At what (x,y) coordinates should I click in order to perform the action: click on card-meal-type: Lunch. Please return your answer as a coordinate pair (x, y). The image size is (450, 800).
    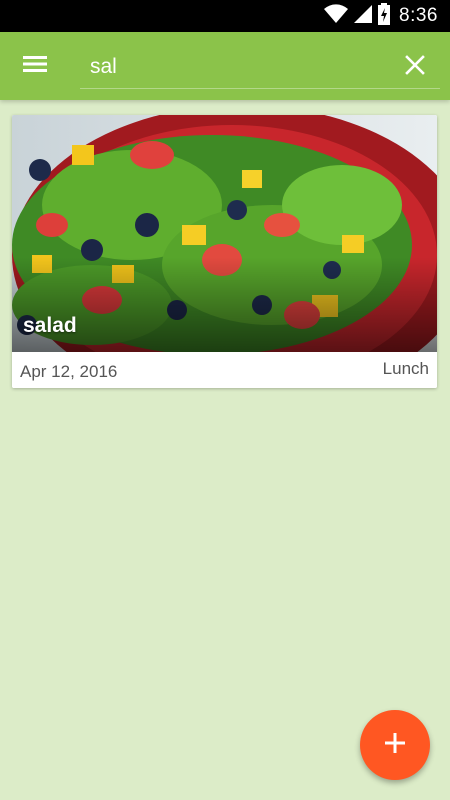
    Looking at the image, I should click on (405, 368).